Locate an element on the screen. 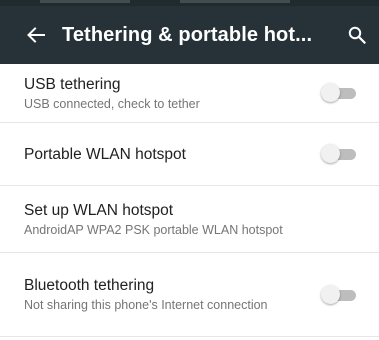 This screenshot has height=340, width=379. arrow-back-icon is located at coordinates (36, 35).